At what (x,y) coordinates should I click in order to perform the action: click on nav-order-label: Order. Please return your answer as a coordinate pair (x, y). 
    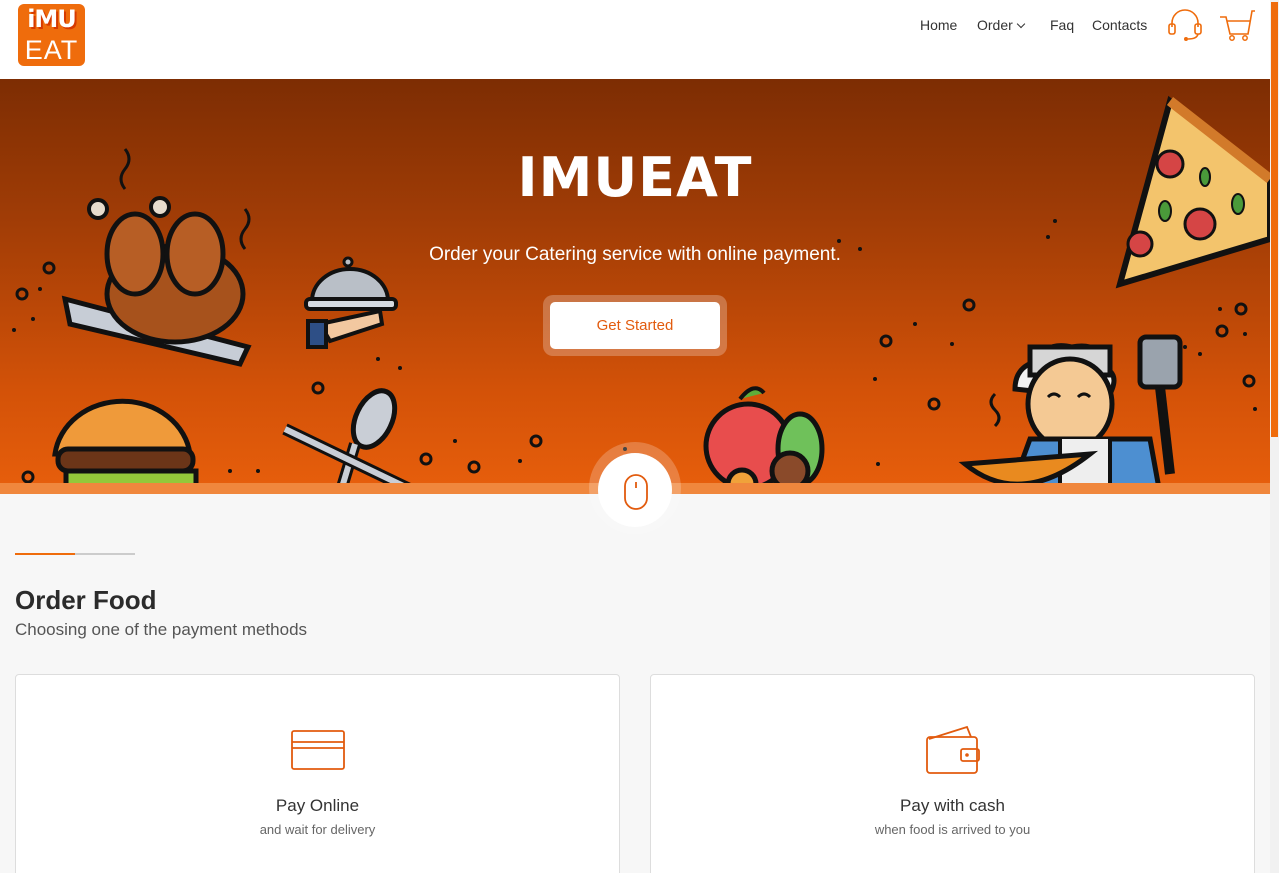
    Looking at the image, I should click on (995, 25).